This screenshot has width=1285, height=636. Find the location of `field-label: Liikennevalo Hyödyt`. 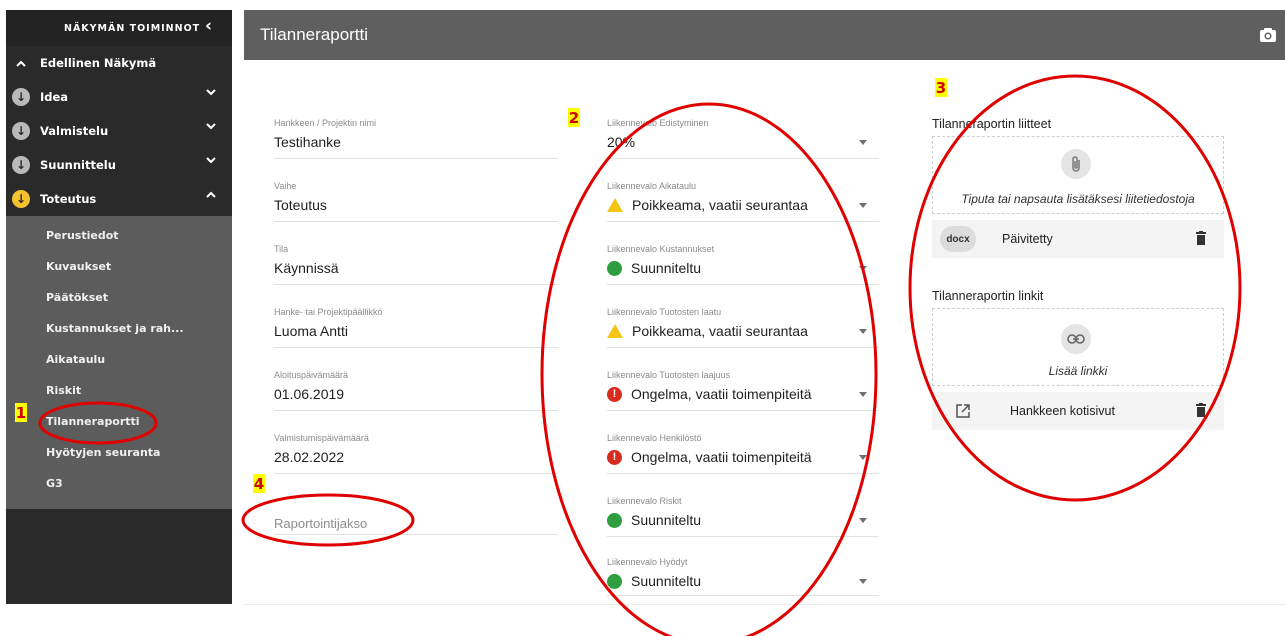

field-label: Liikennevalo Hyödyt is located at coordinates (647, 562).